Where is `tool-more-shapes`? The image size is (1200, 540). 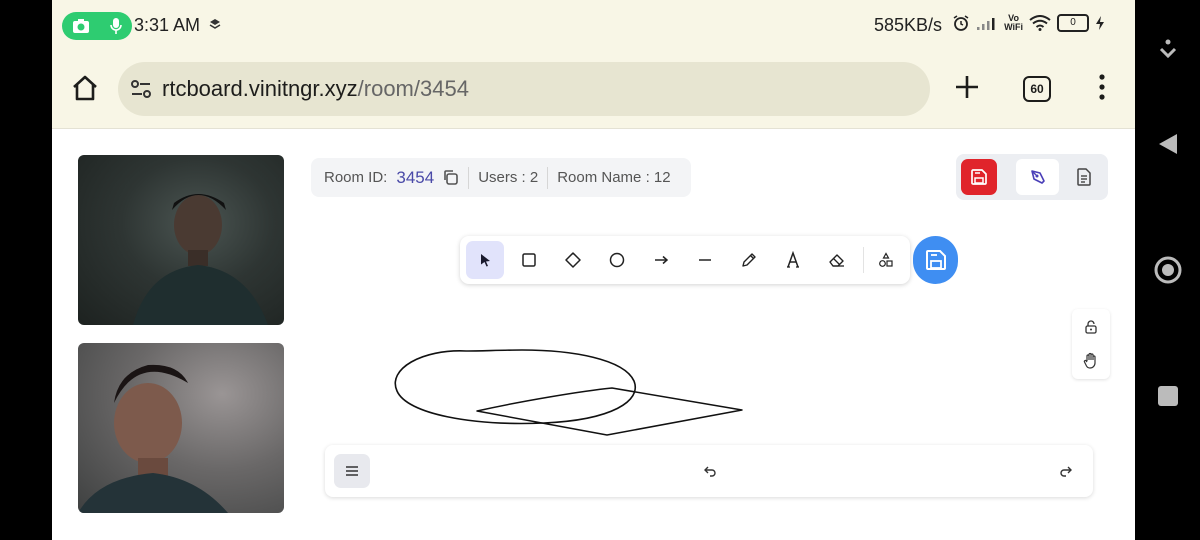 tool-more-shapes is located at coordinates (886, 260).